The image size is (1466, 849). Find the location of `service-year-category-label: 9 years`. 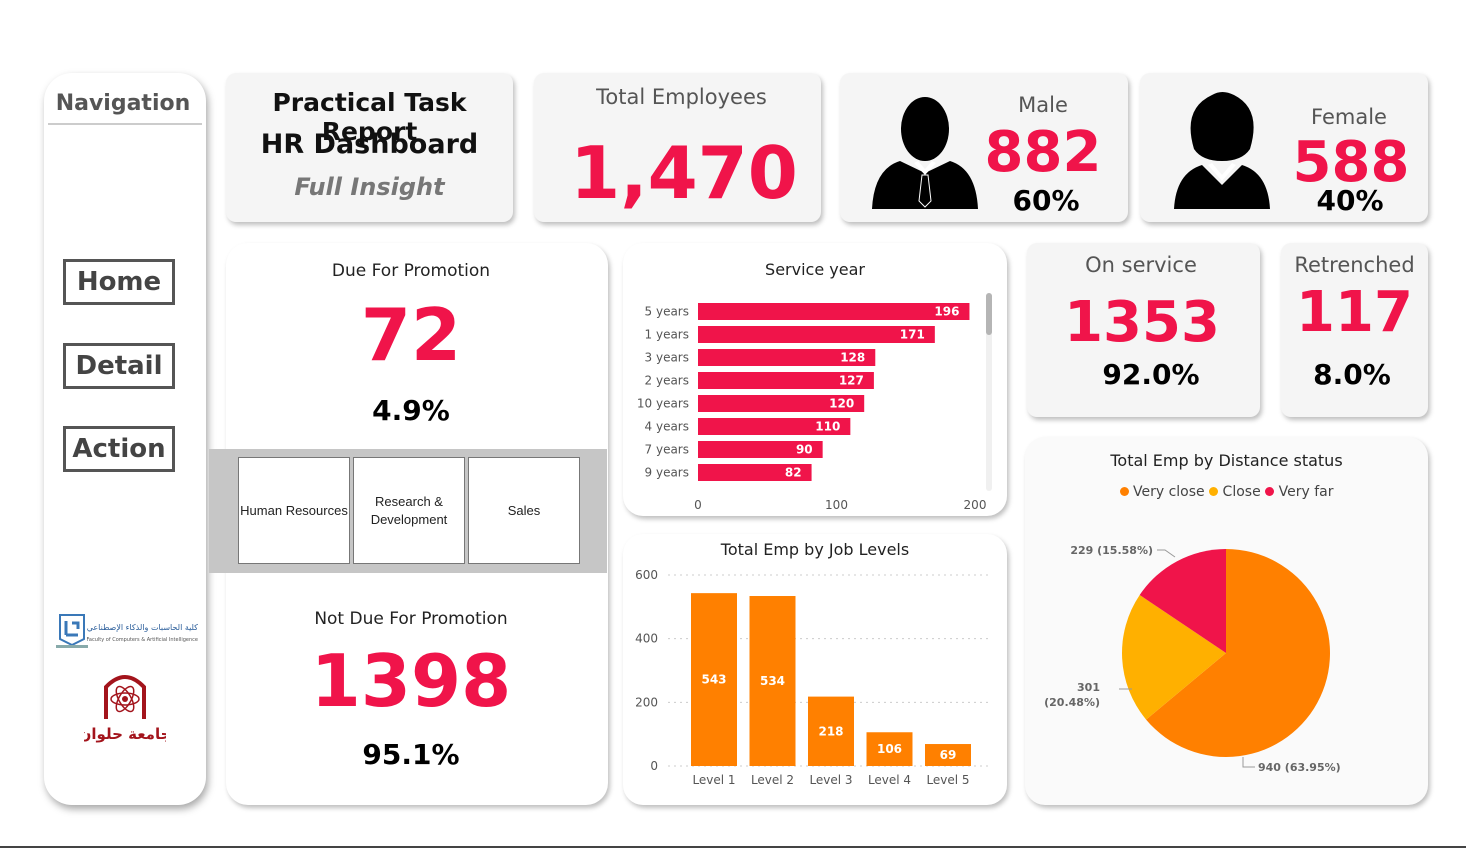

service-year-category-label: 9 years is located at coordinates (667, 473).